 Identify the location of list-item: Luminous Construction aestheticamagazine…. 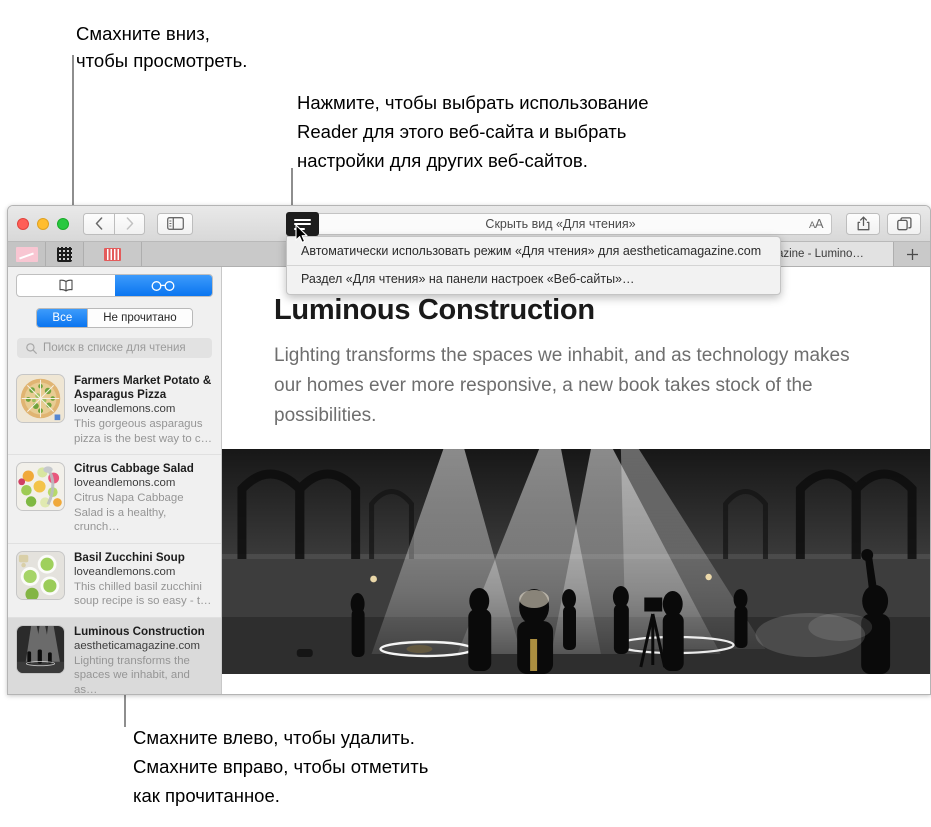
(114, 656).